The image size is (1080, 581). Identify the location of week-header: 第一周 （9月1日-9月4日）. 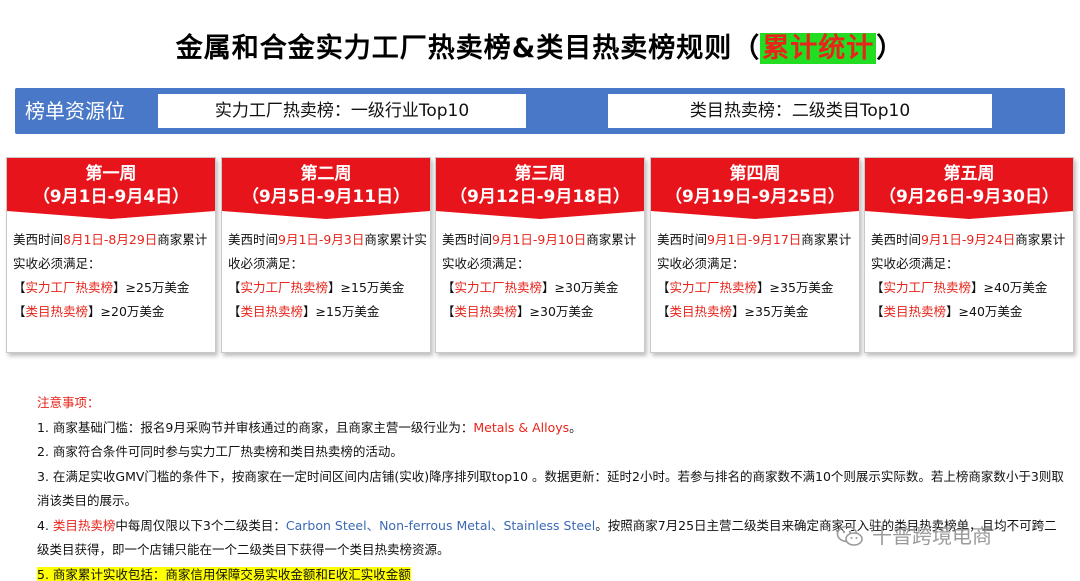
(111, 184).